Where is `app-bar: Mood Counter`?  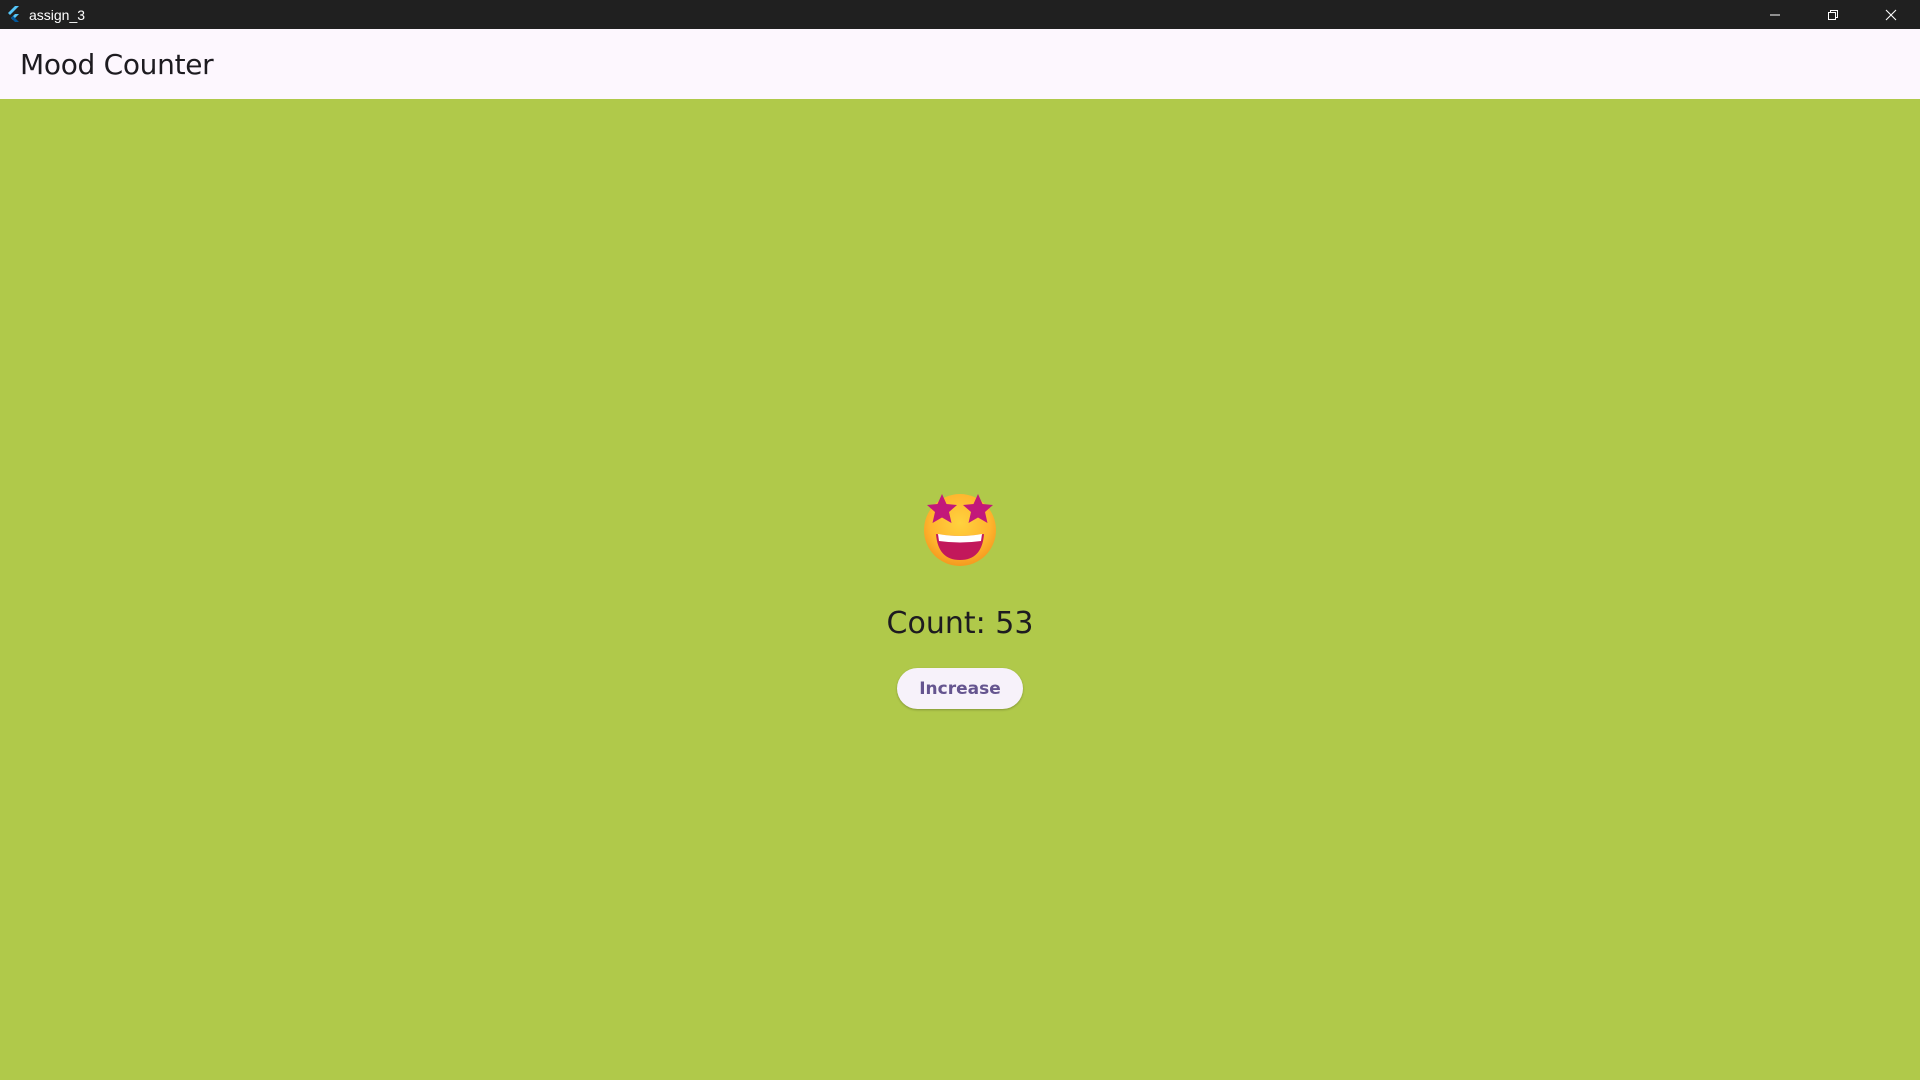 app-bar: Mood Counter is located at coordinates (960, 64).